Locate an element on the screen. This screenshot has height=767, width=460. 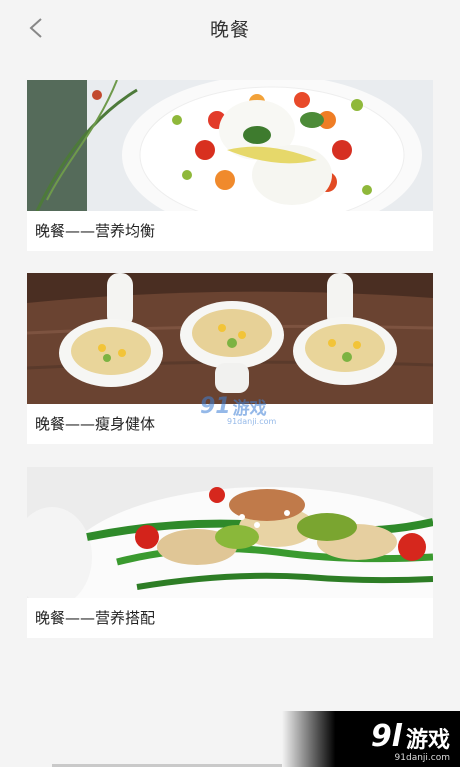
watermark-text: 游戏 is located at coordinates (249, 409).